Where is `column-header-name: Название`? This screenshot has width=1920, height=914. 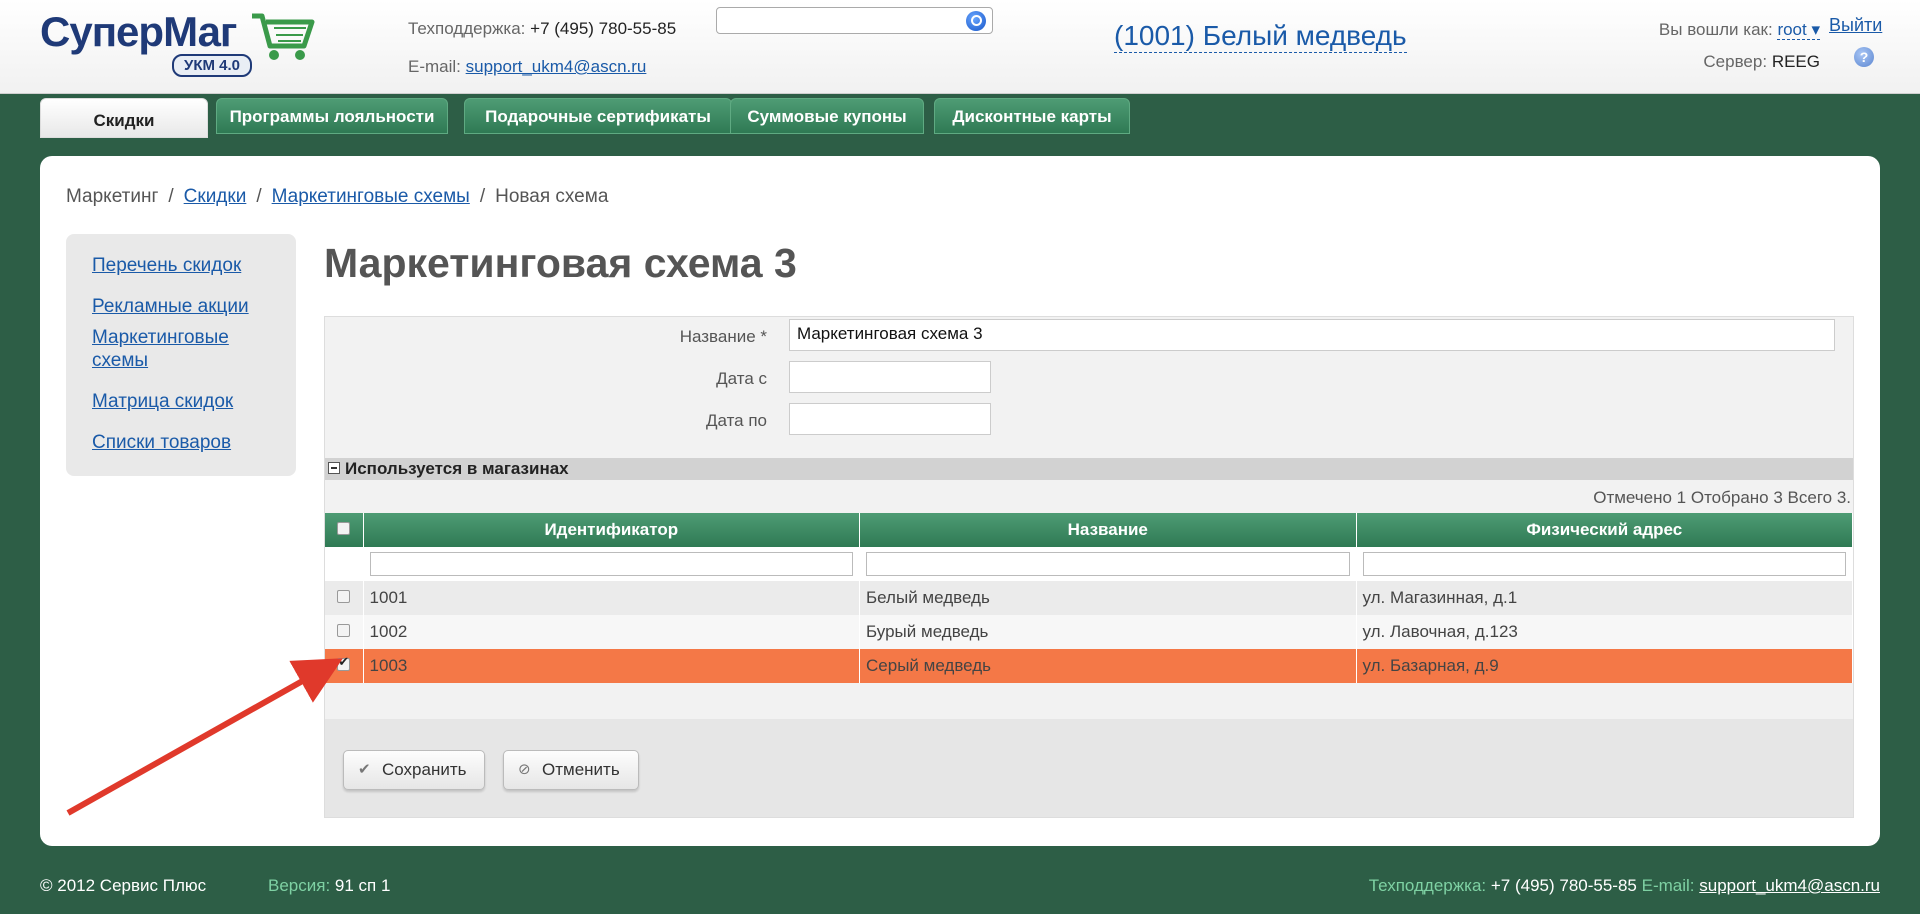 column-header-name: Название is located at coordinates (1108, 530).